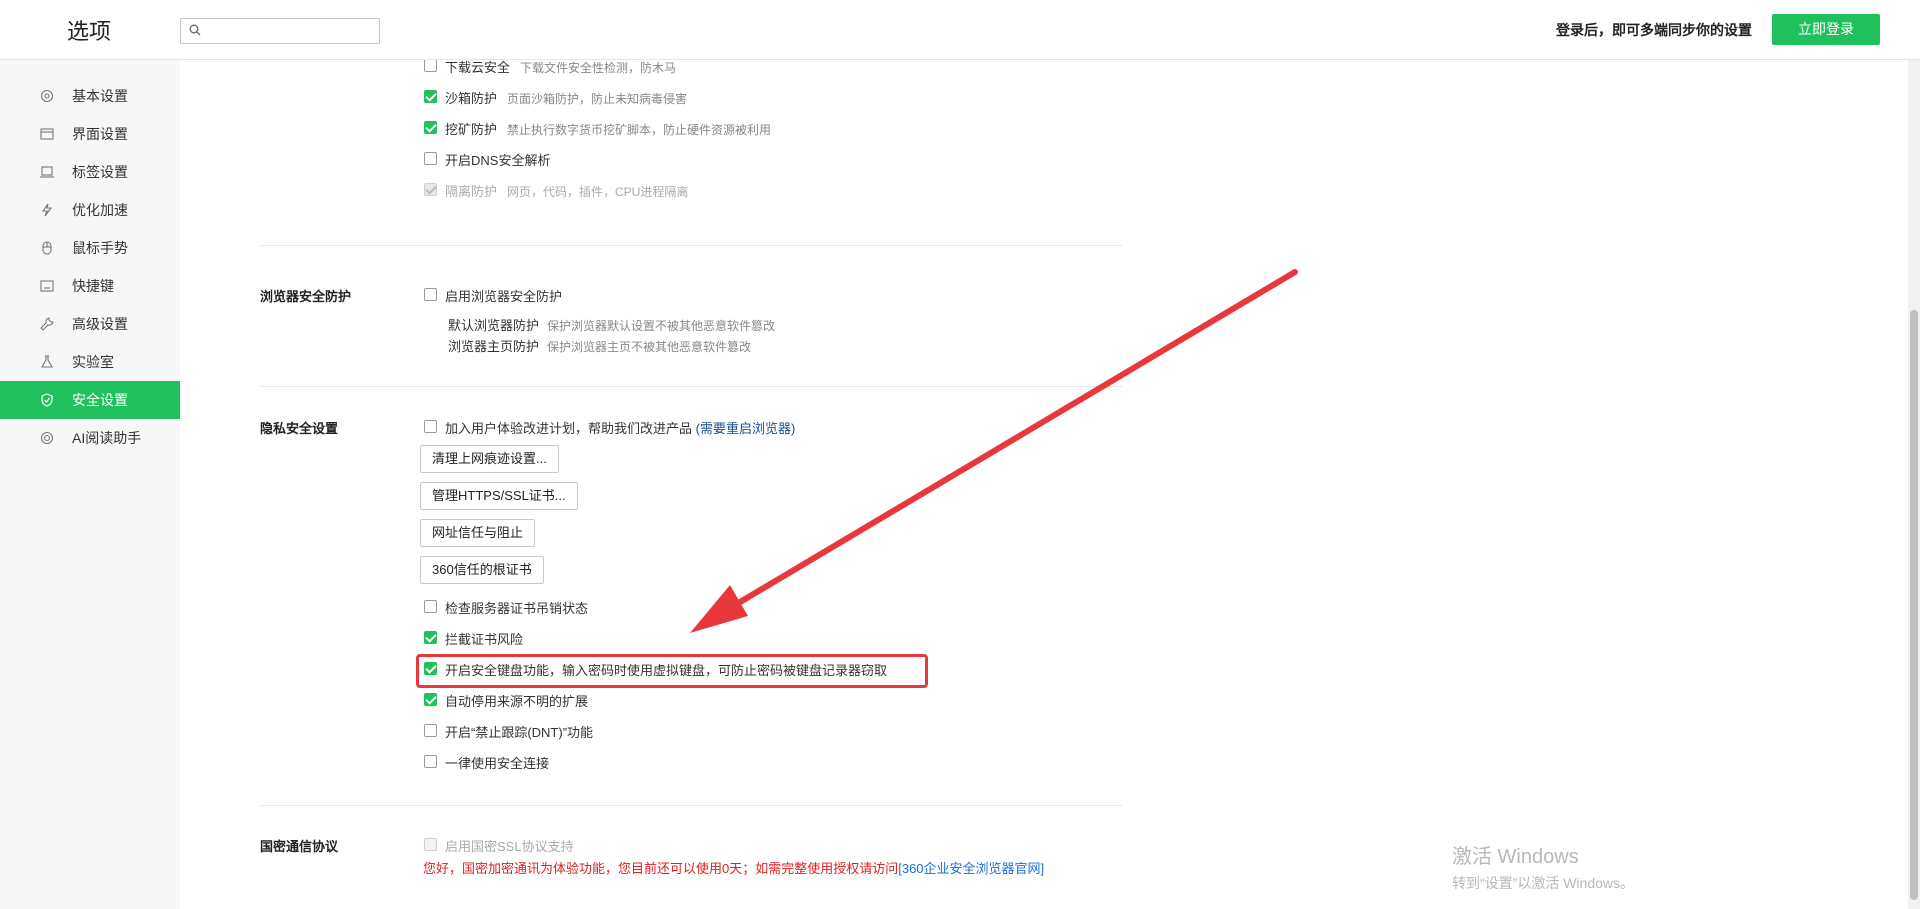  What do you see at coordinates (100, 400) in the screenshot?
I see `sidebar-item-label: 安全设置` at bounding box center [100, 400].